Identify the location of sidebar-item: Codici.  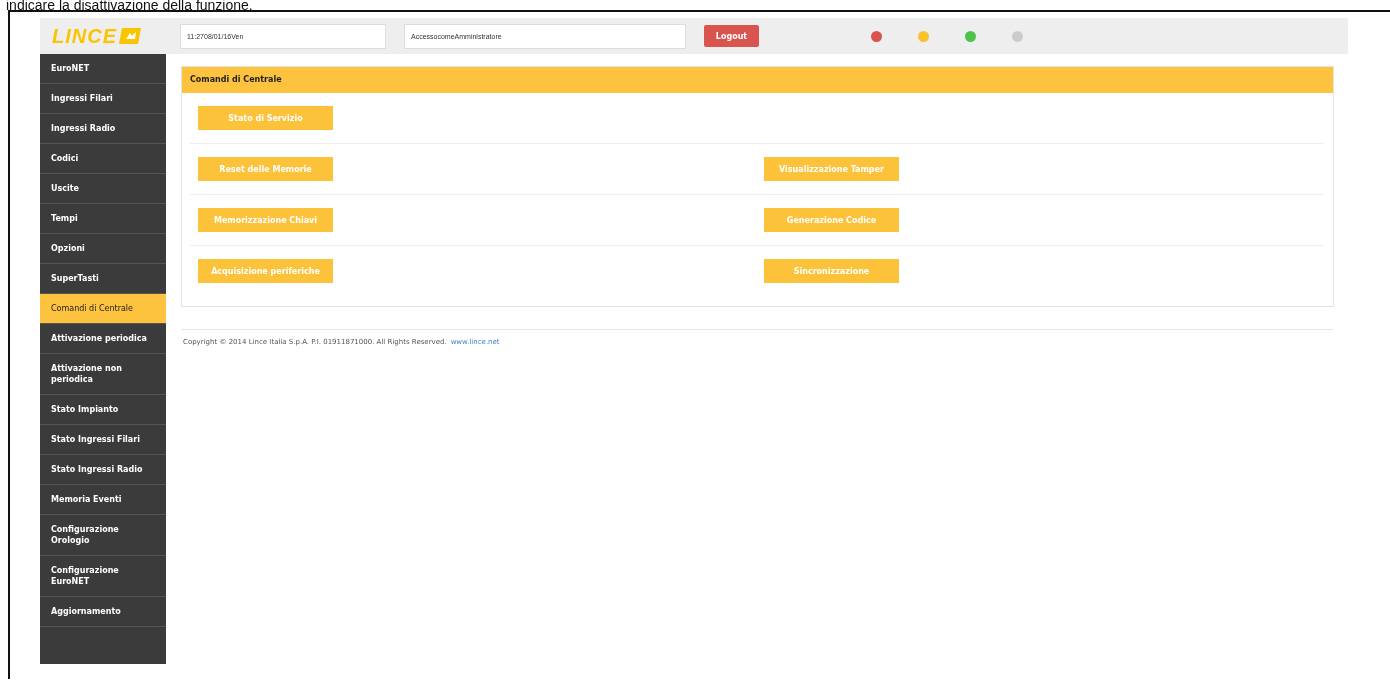
(103, 159).